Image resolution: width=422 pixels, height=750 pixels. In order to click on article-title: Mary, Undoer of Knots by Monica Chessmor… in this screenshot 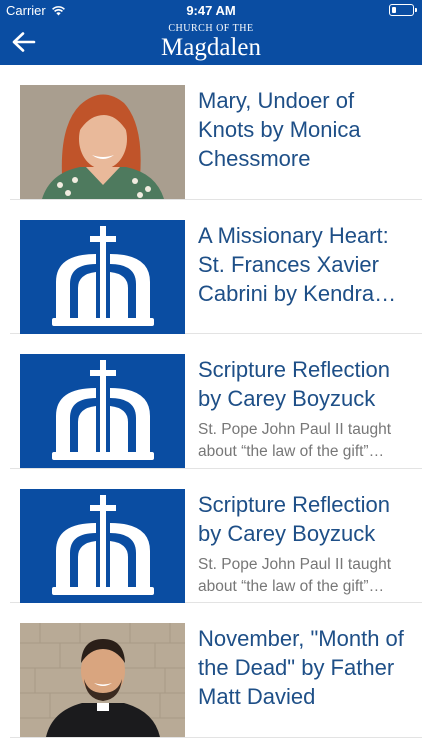, I will do `click(279, 129)`.